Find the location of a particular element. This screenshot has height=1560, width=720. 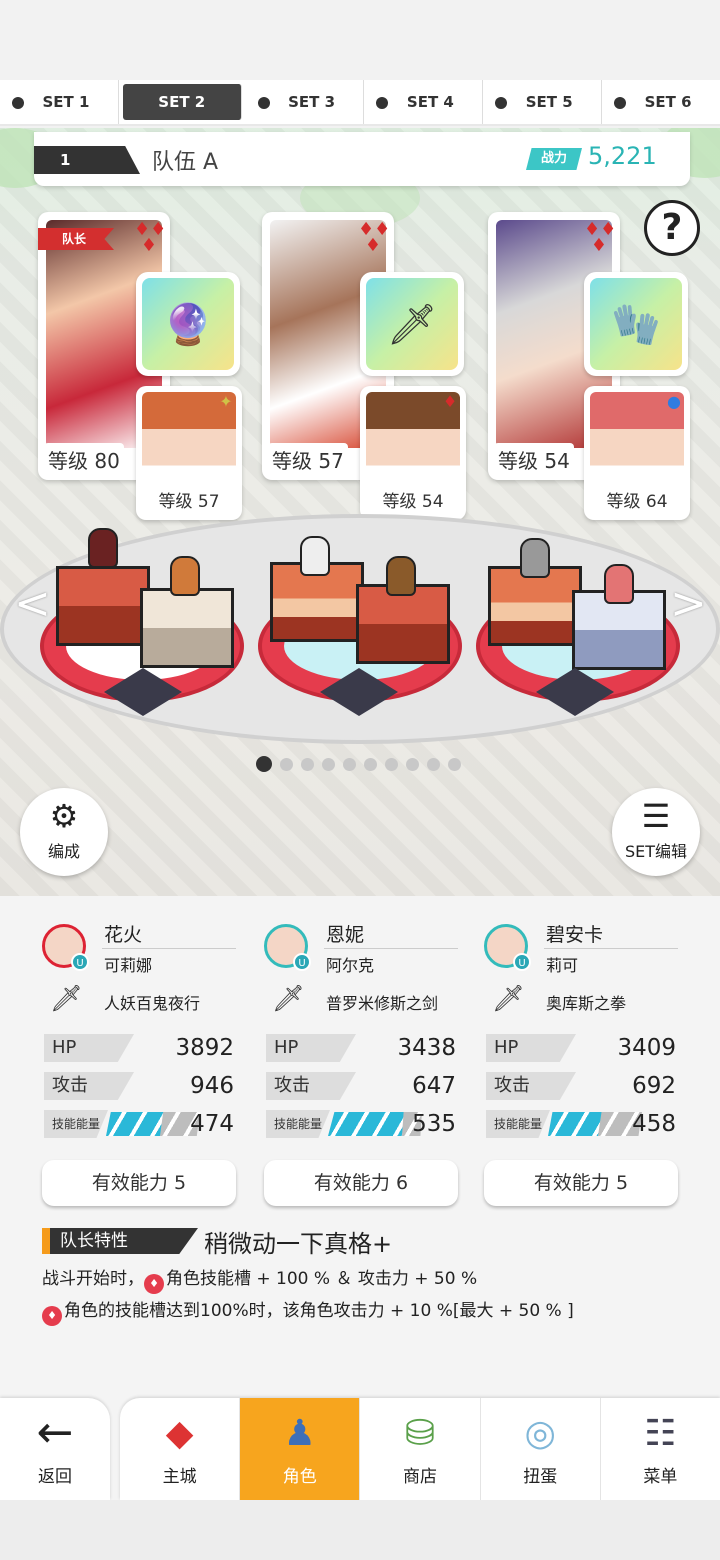

attack-stat: 攻击 647 is located at coordinates (362, 1086).